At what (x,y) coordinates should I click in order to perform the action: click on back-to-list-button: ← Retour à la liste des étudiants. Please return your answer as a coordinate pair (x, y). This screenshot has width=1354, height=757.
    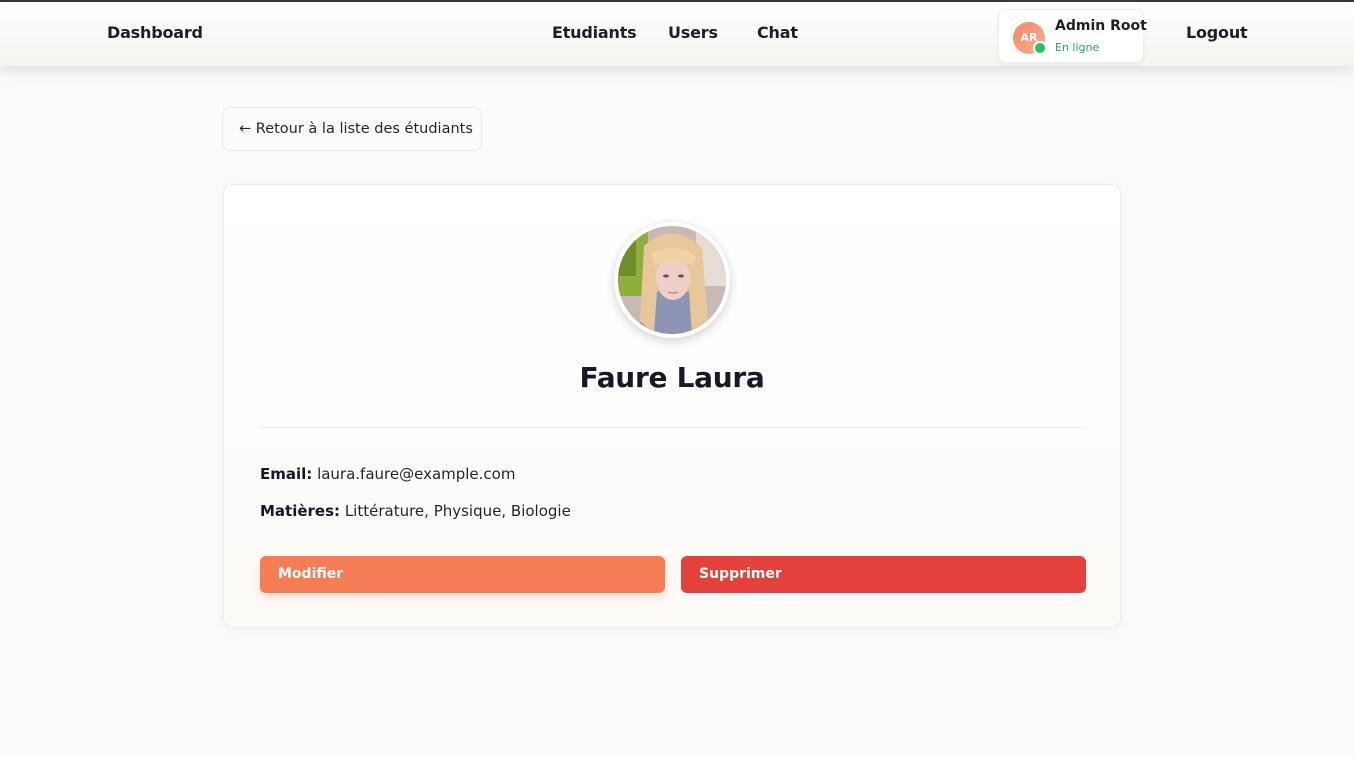
    Looking at the image, I should click on (352, 129).